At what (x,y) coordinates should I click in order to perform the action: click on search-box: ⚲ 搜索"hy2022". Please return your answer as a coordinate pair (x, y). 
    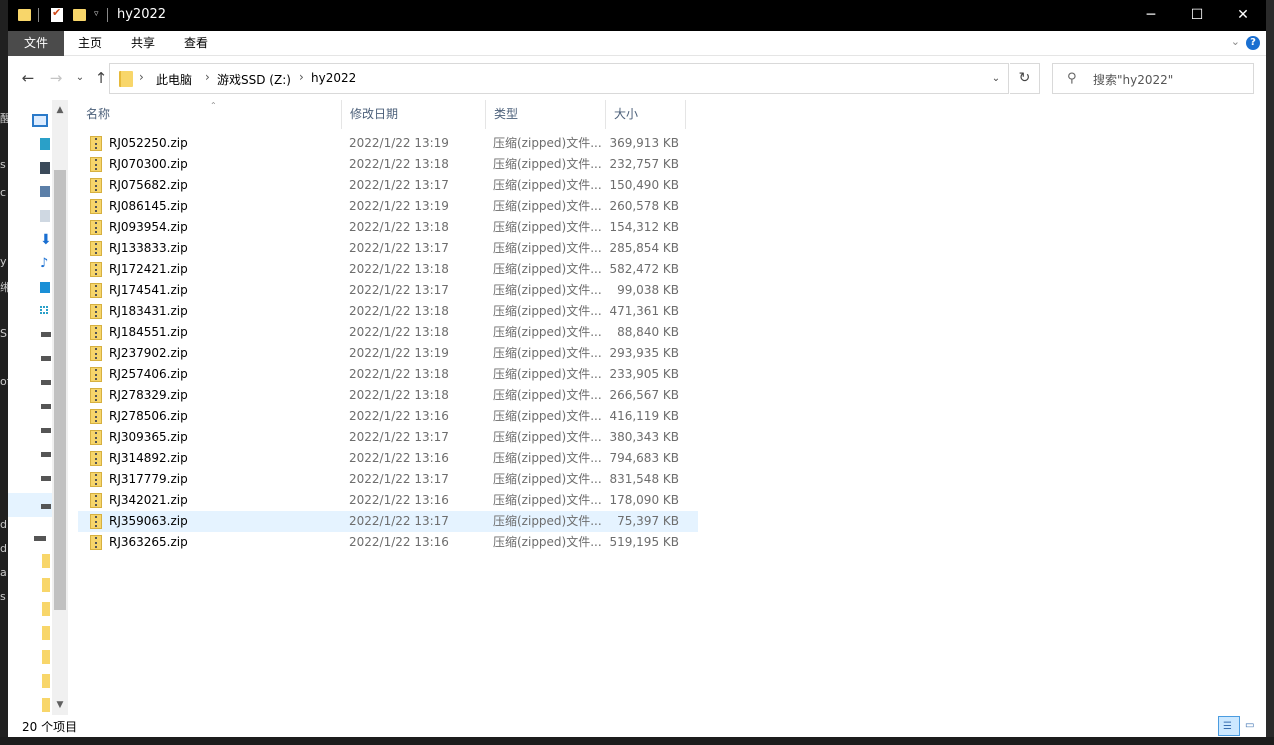
    Looking at the image, I should click on (1153, 78).